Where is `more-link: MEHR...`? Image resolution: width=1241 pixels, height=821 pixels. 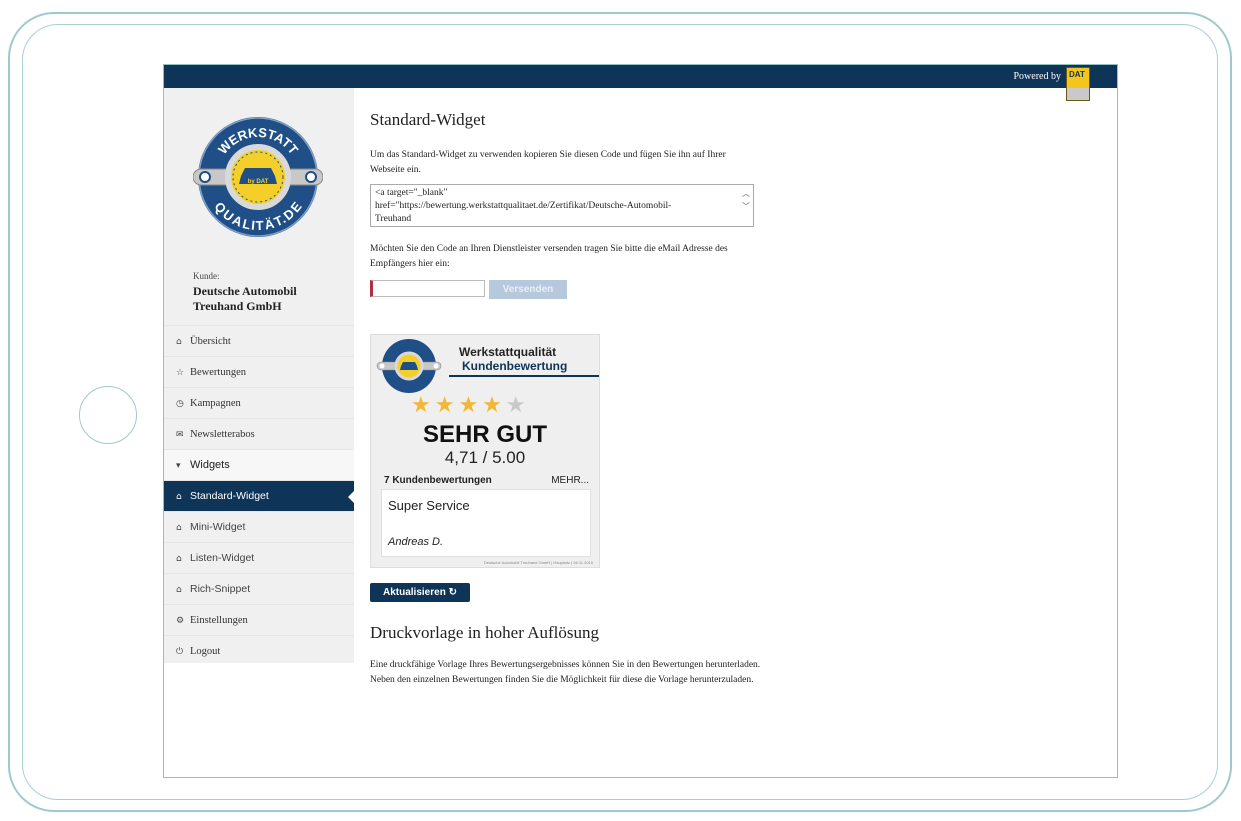 more-link: MEHR... is located at coordinates (570, 480).